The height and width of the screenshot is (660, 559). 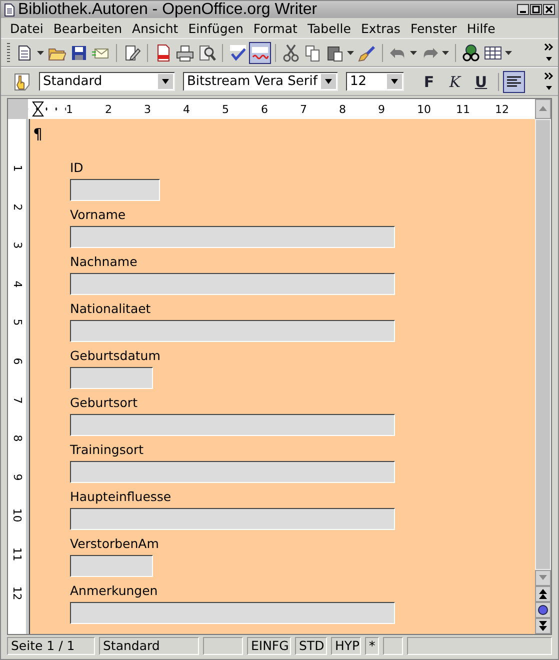 I want to click on italic-button: K, so click(x=455, y=81).